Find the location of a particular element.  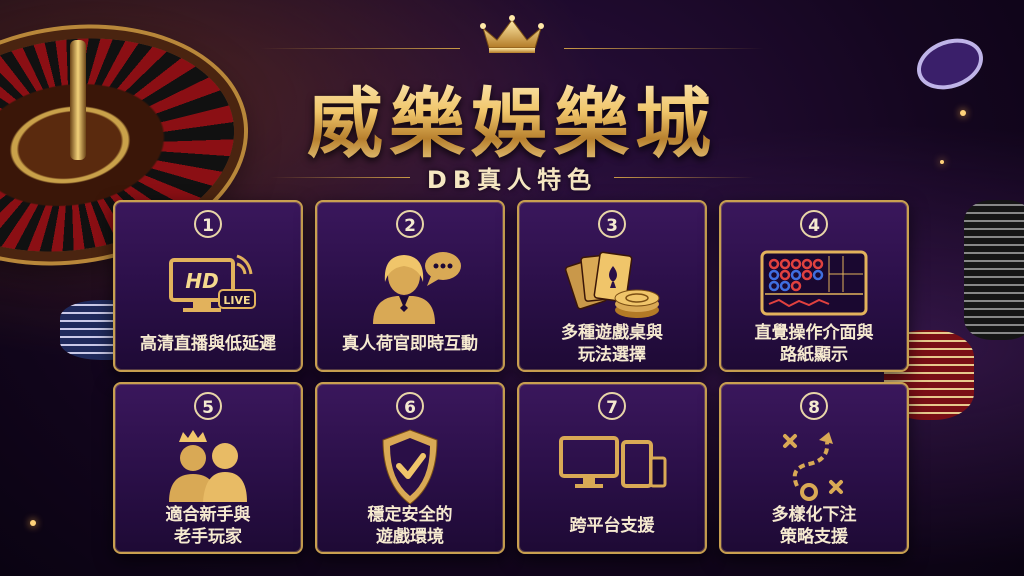

feature-card-7: 7 跨平台支援 is located at coordinates (612, 468).